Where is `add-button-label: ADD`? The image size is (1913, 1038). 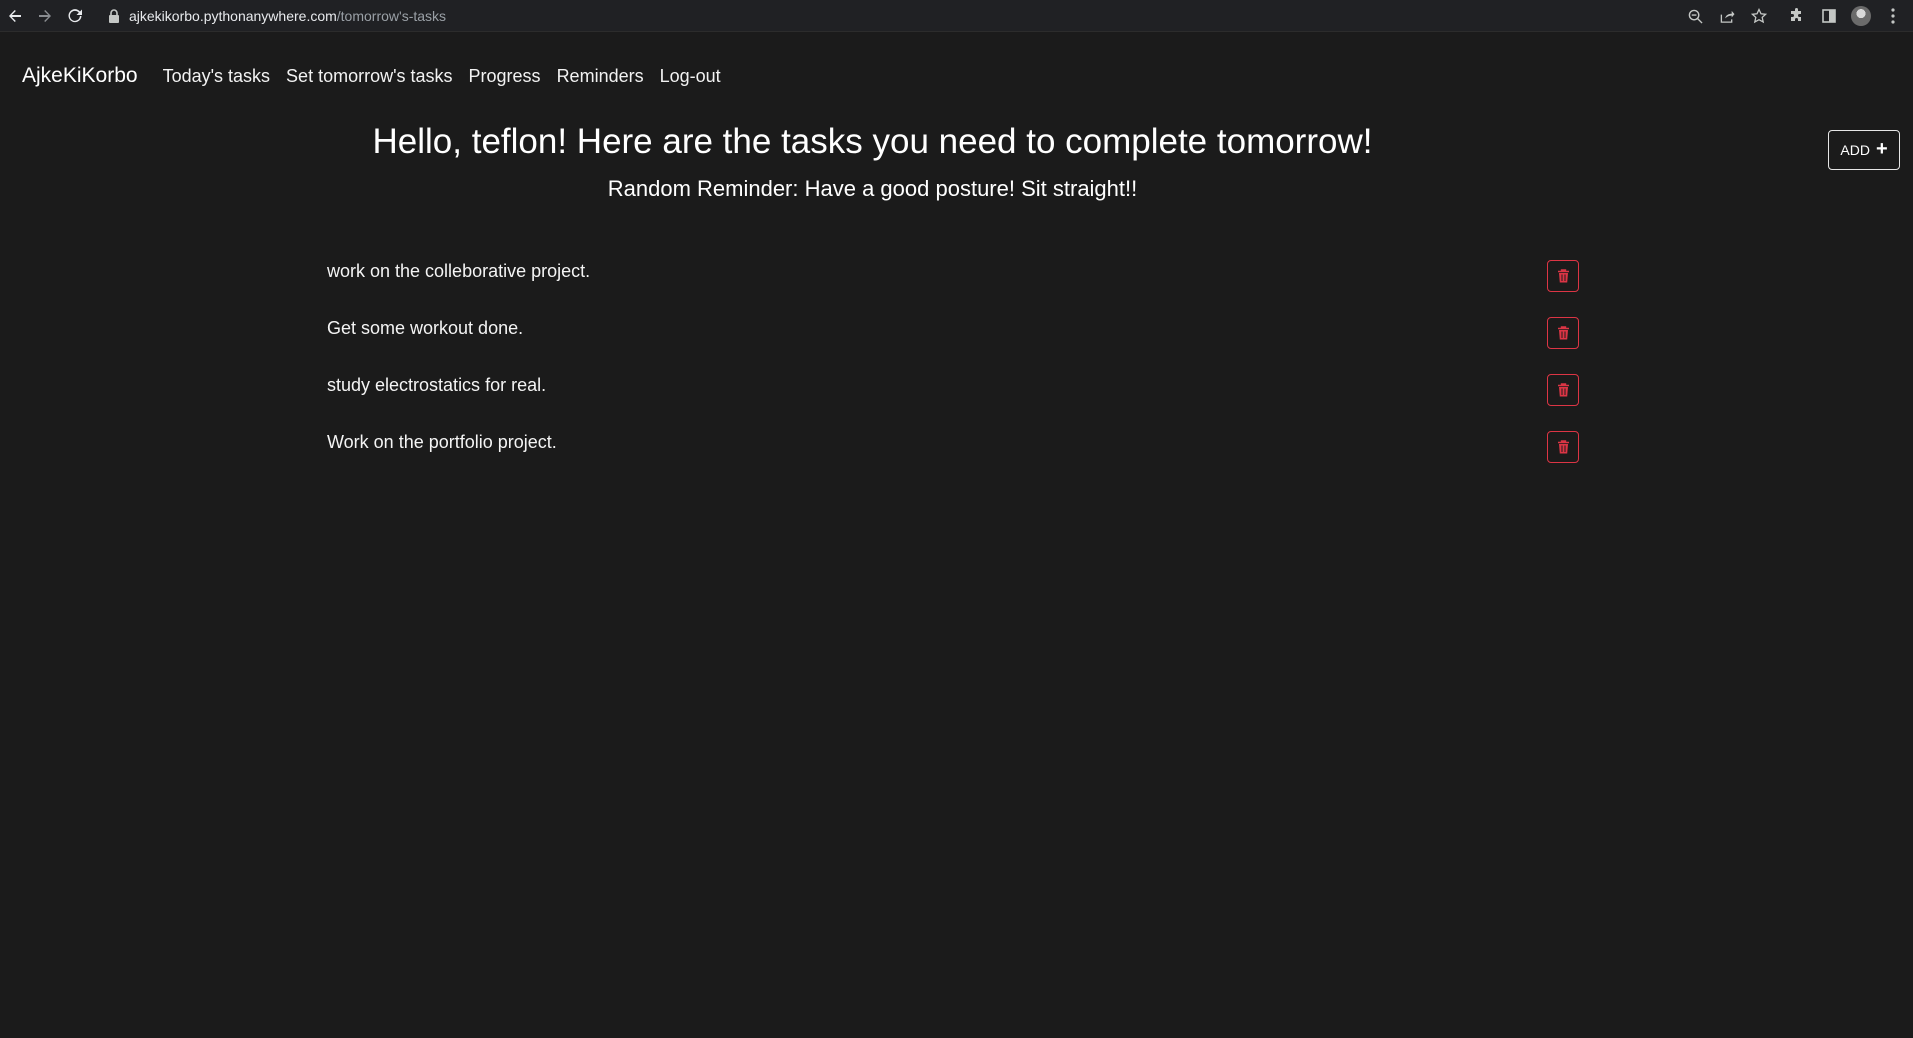
add-button-label: ADD is located at coordinates (1855, 150).